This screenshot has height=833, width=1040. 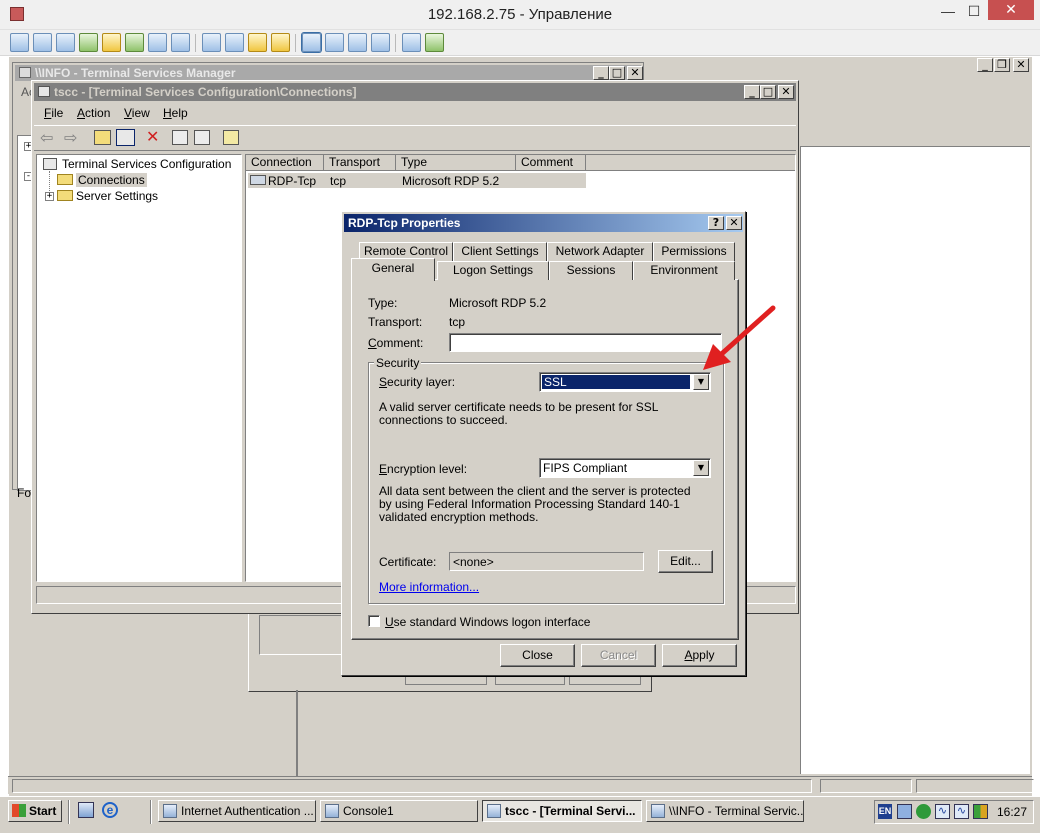 I want to click on table-row: RDP-Tcp tcp Microsoft RDP 5.2, so click(x=417, y=180).